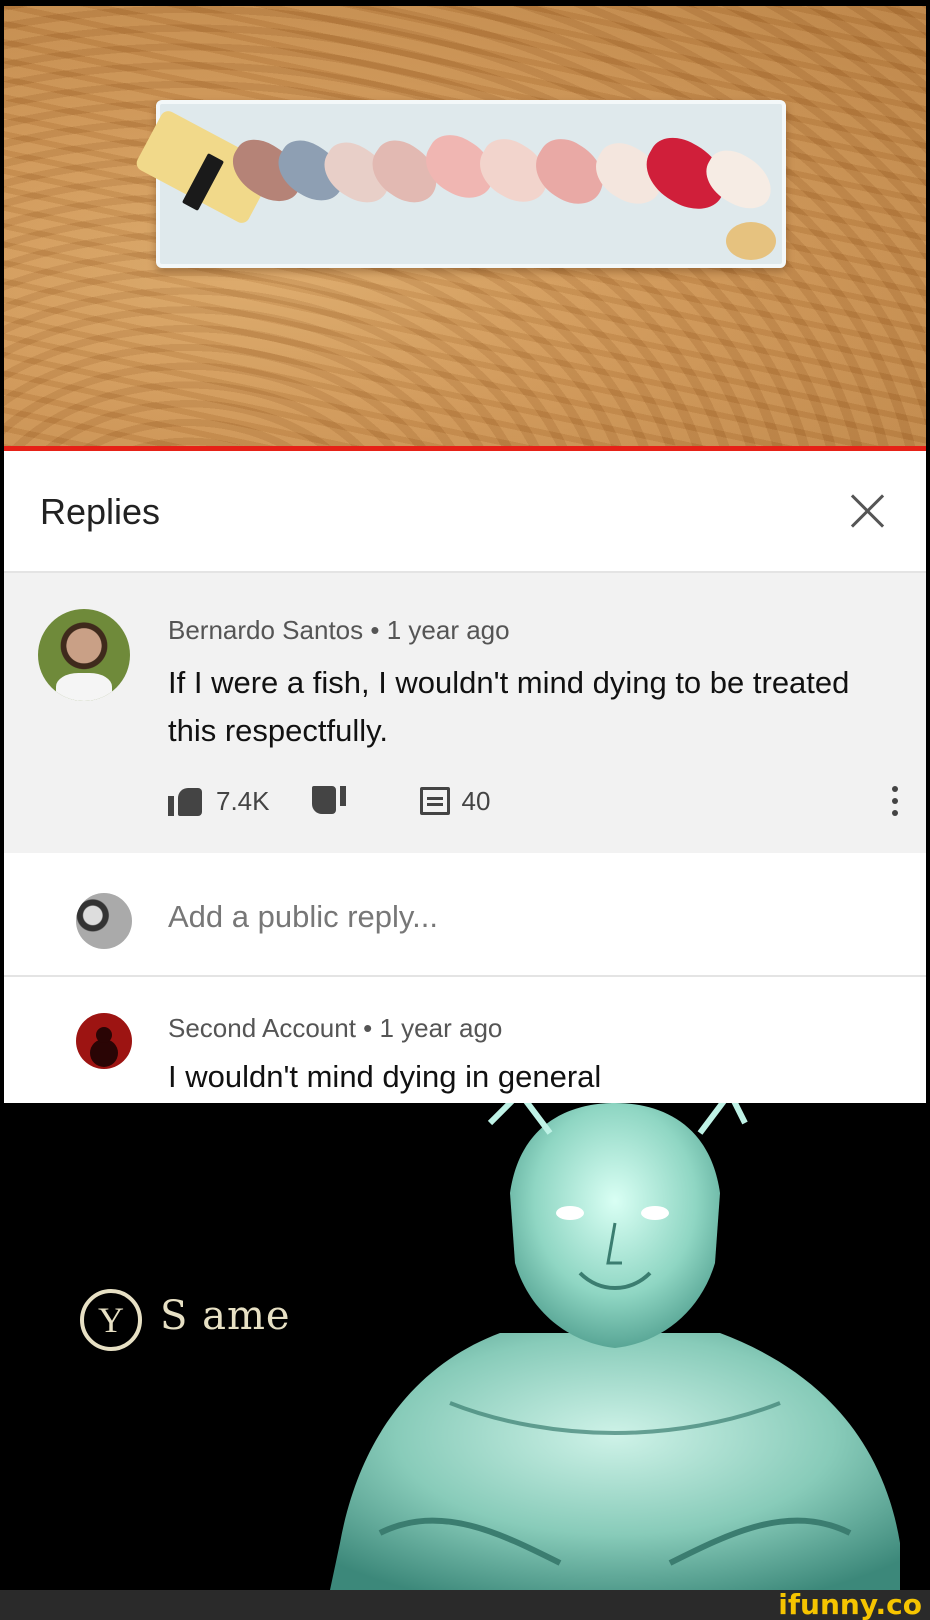 The height and width of the screenshot is (1620, 930). I want to click on comment-actions: 7.4K 40, so click(329, 801).